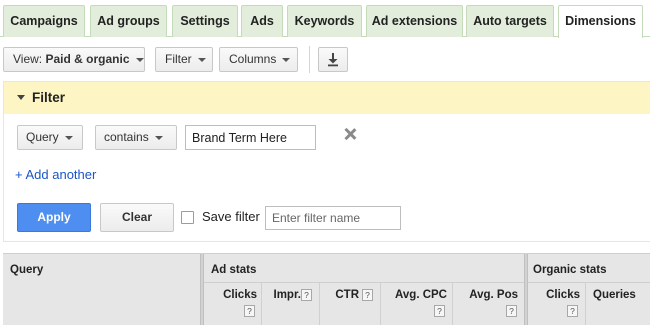 The image size is (650, 325). What do you see at coordinates (178, 59) in the screenshot?
I see `filter-button-label: Filter` at bounding box center [178, 59].